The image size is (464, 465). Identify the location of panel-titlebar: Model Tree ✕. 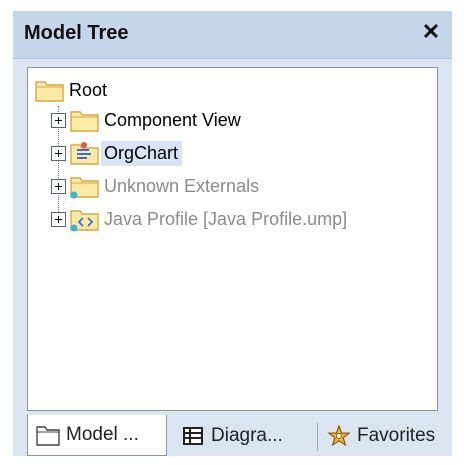
(232, 35).